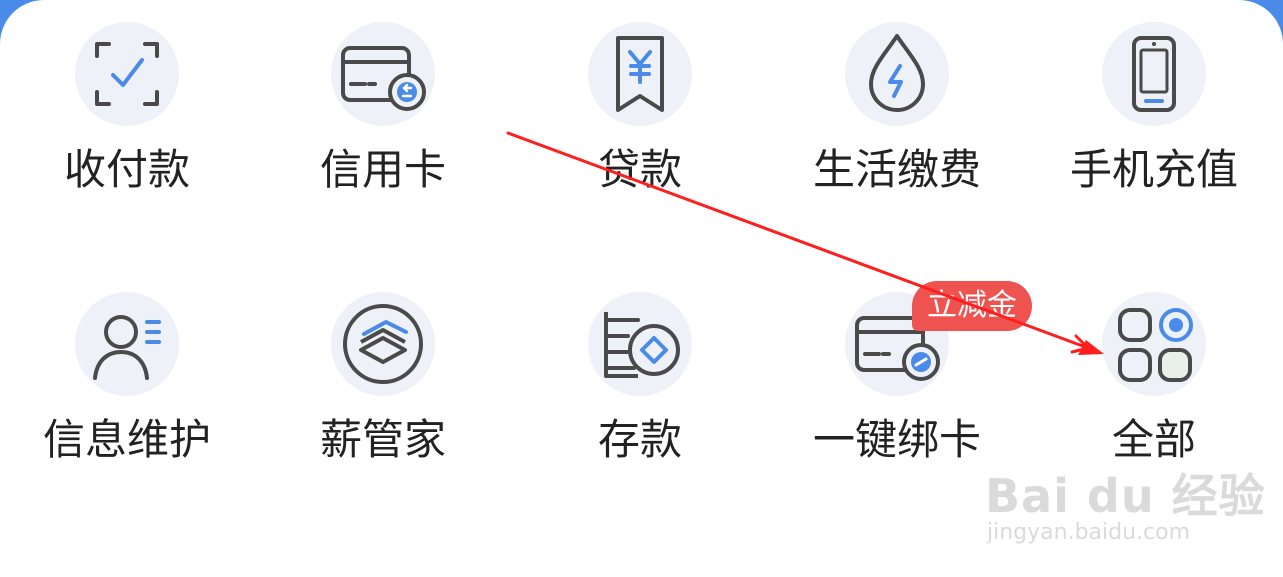 The width and height of the screenshot is (1283, 577). Describe the element at coordinates (639, 169) in the screenshot. I see `tile-label: 贷款` at that location.